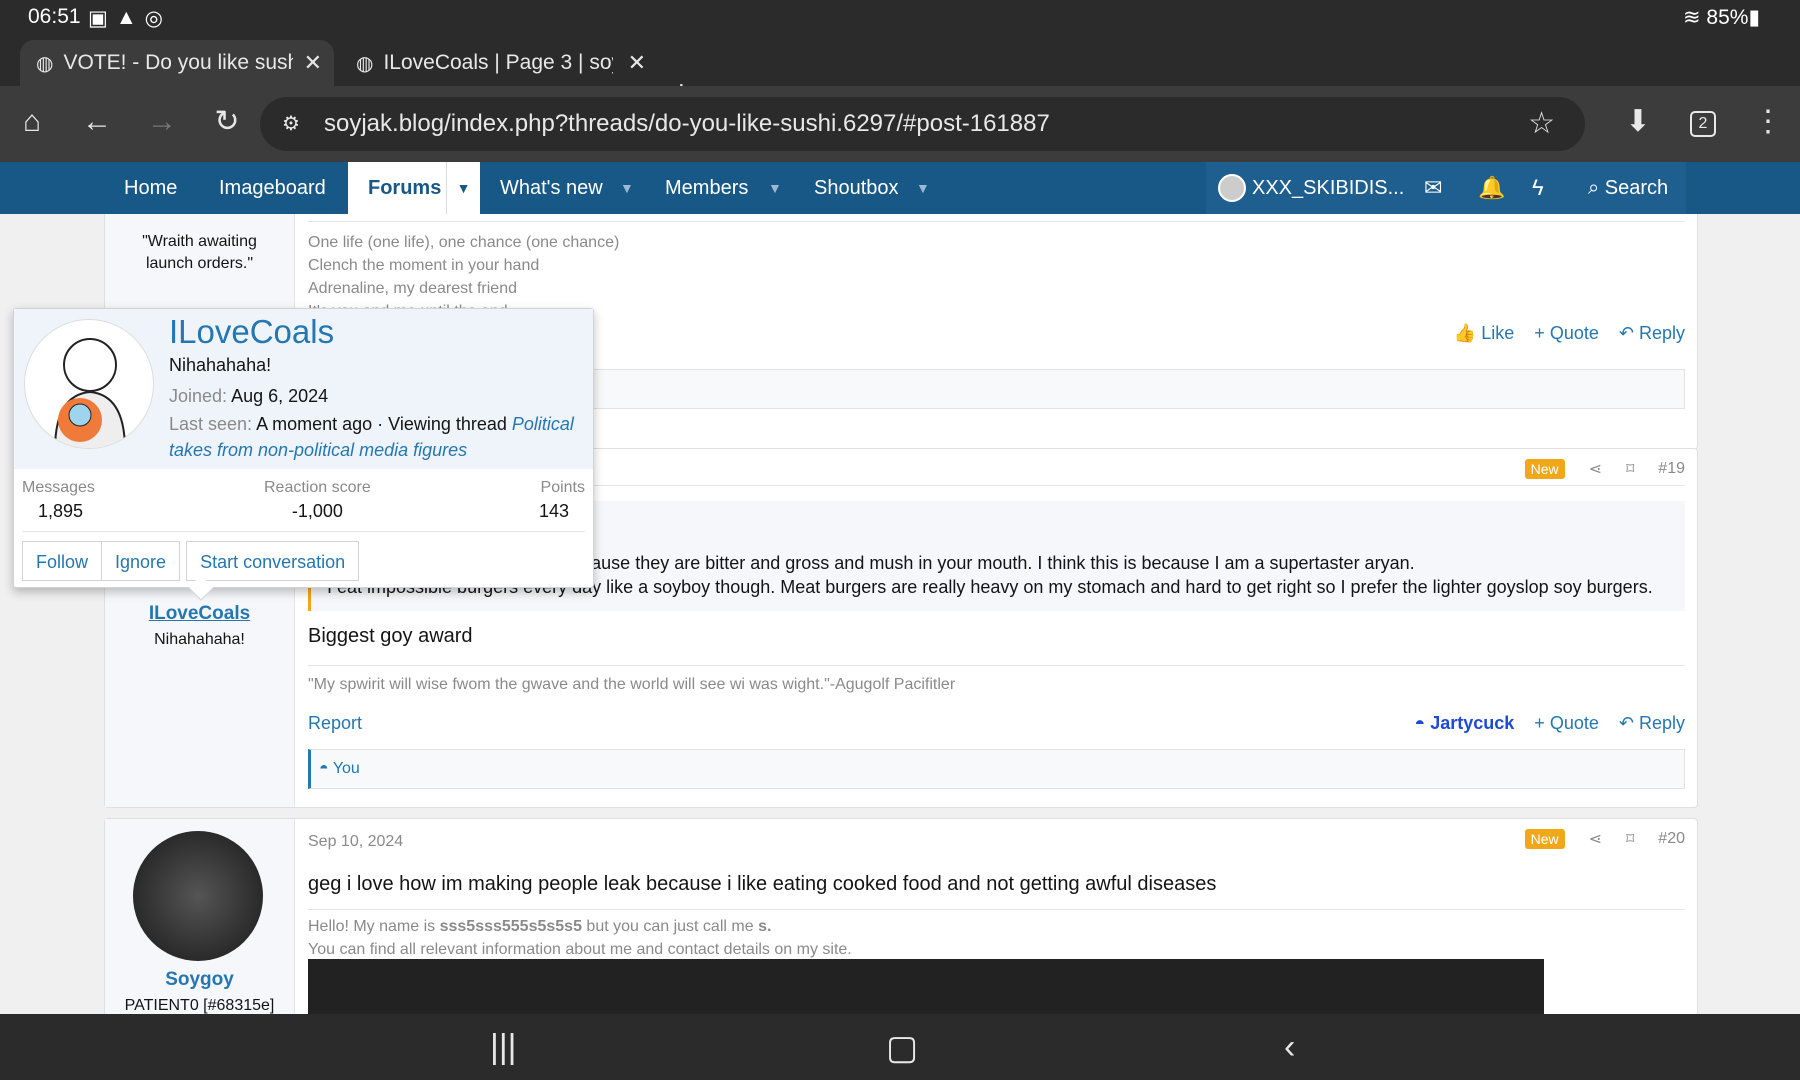  What do you see at coordinates (1541, 124) in the screenshot?
I see `bookmark-star-icon: ☆` at bounding box center [1541, 124].